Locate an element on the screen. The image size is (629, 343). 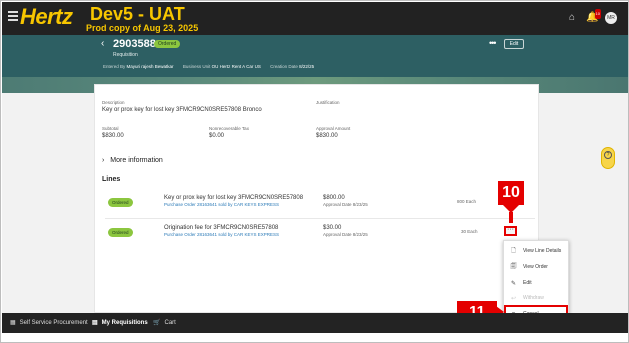
callout-step-10: 10 is located at coordinates (511, 193).